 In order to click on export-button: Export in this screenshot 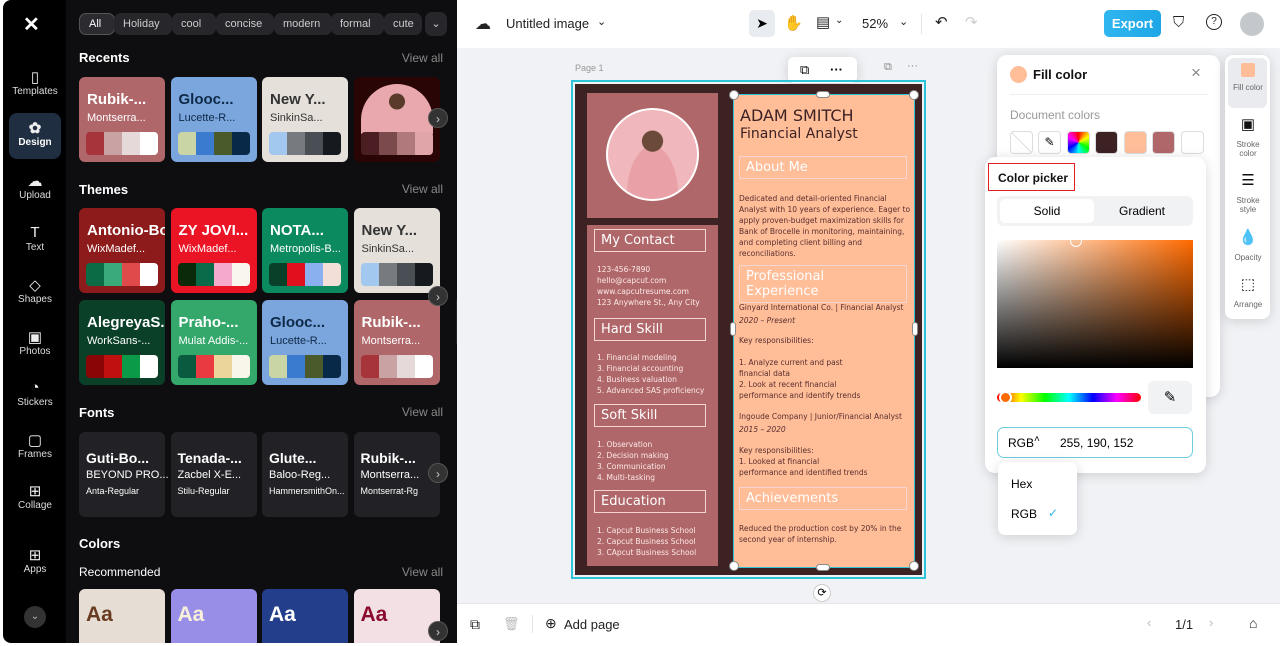, I will do `click(1132, 23)`.